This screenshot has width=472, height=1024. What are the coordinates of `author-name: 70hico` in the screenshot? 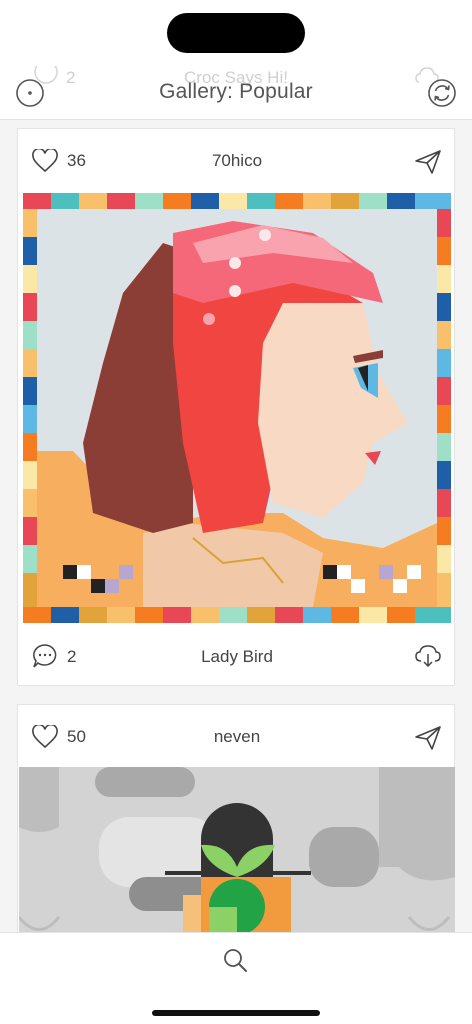 It's located at (237, 161).